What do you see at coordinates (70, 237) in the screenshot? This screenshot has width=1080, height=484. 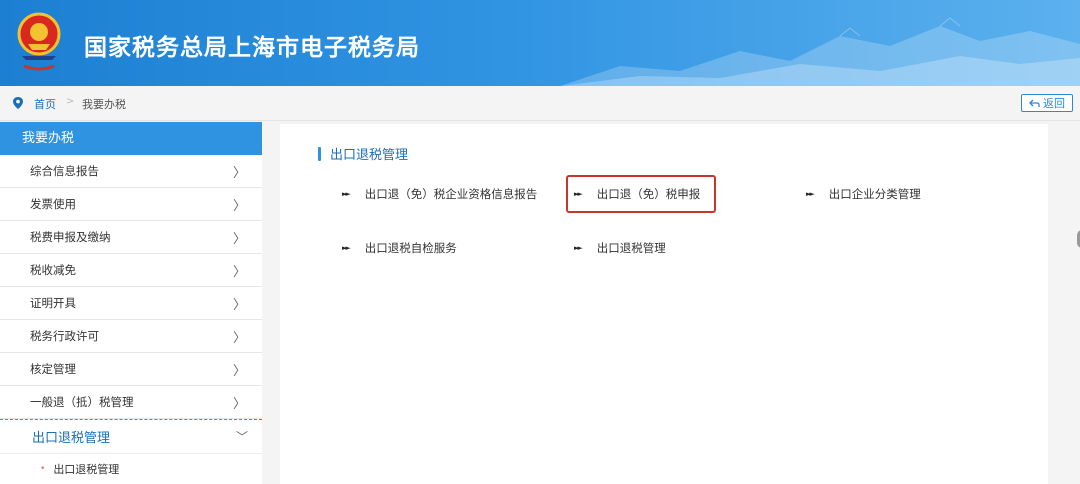 I see `sidebar-item-label: 税费申报及缴纳` at bounding box center [70, 237].